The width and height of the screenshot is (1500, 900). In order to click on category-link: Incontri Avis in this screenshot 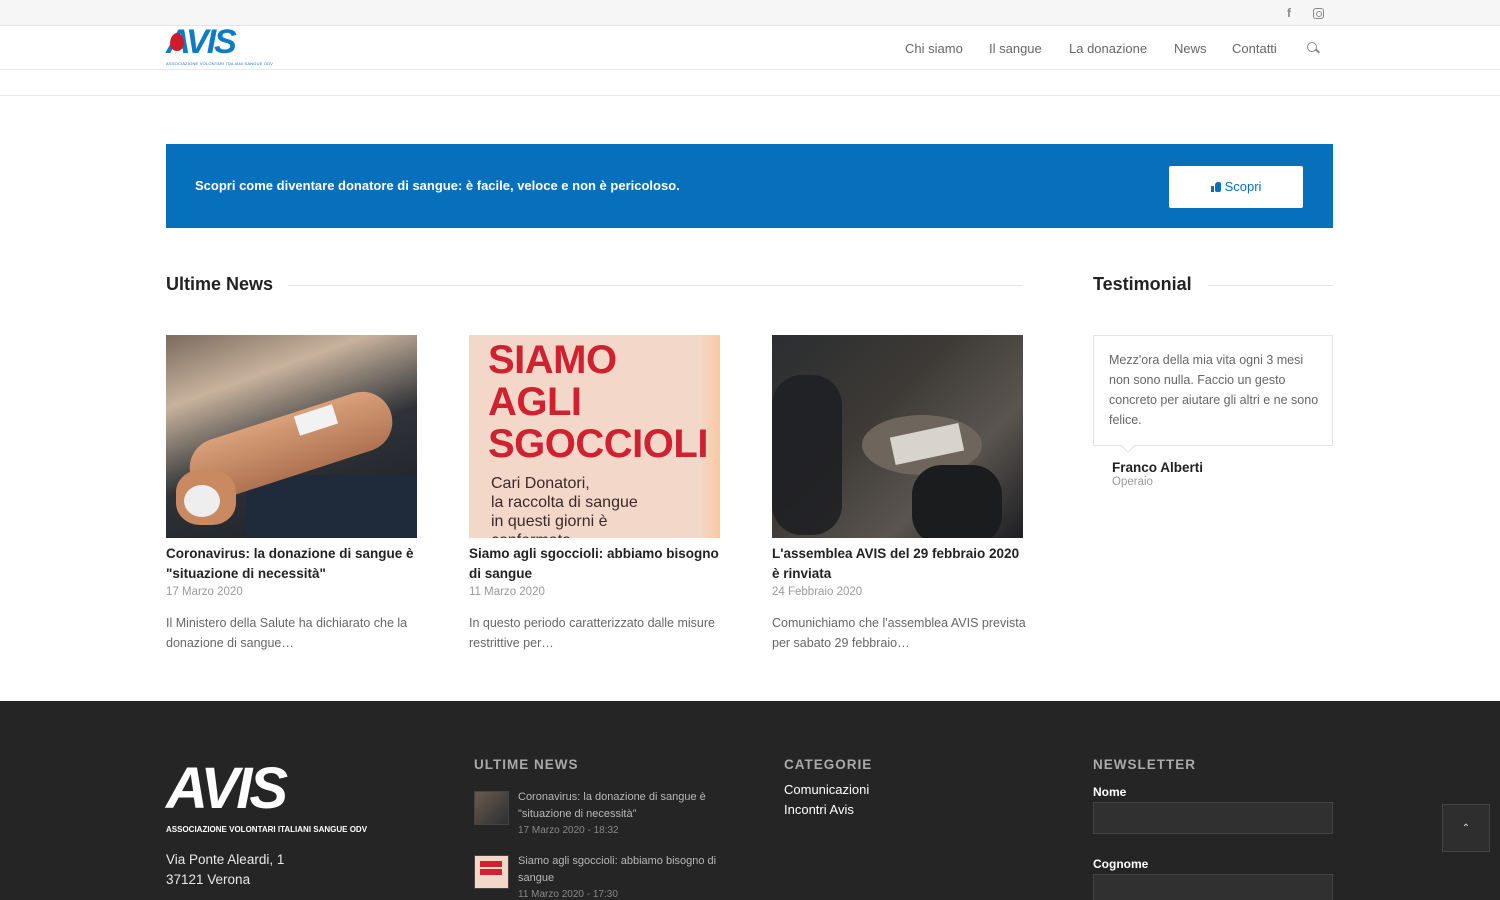, I will do `click(819, 809)`.